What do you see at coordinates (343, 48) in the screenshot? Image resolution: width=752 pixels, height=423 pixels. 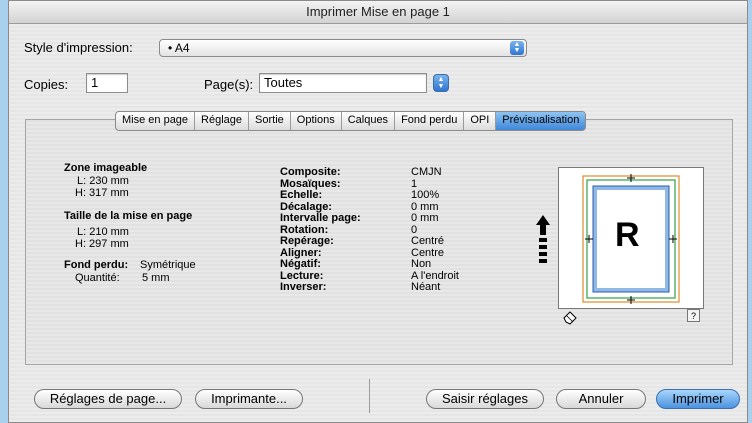 I see `print-style-popup: • A4 ▲ ▼` at bounding box center [343, 48].